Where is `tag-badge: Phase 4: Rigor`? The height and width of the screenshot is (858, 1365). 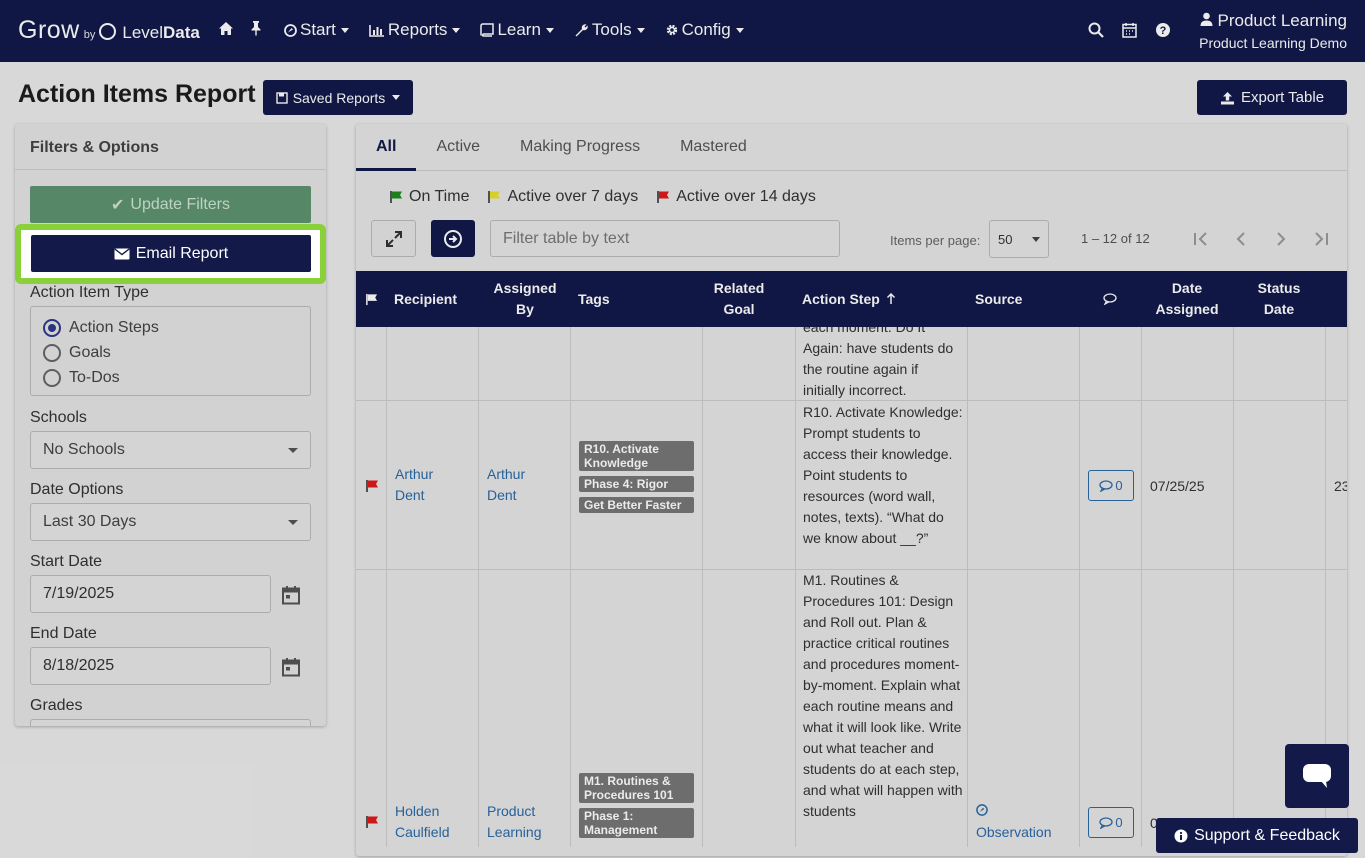
tag-badge: Phase 4: Rigor is located at coordinates (636, 484).